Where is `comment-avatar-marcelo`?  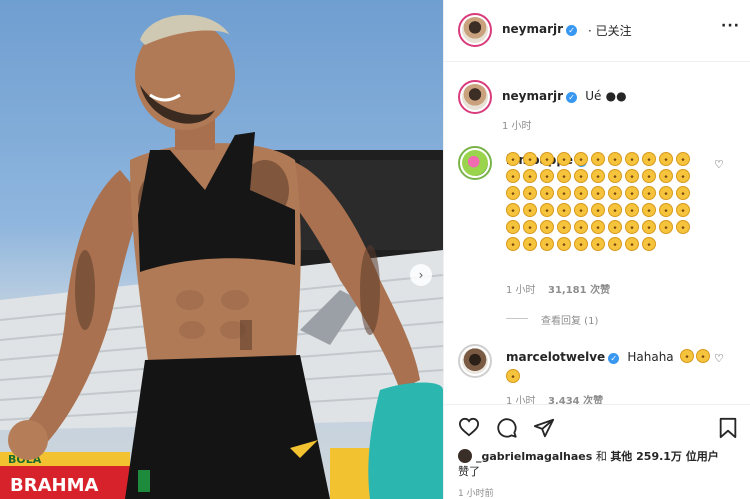
comment-avatar-marcelo is located at coordinates (475, 361).